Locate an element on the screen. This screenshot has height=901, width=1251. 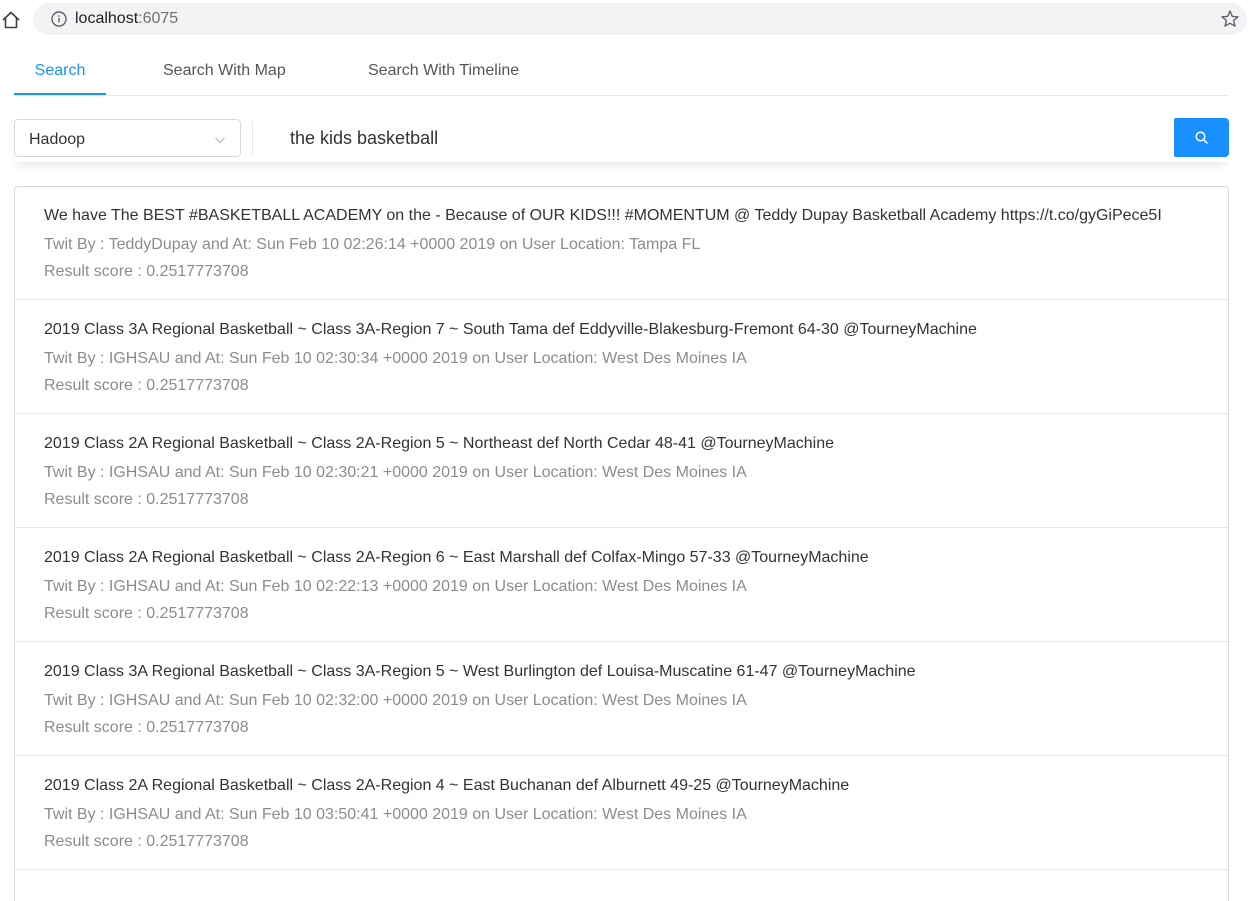
bookmark-star-icon is located at coordinates (1230, 19).